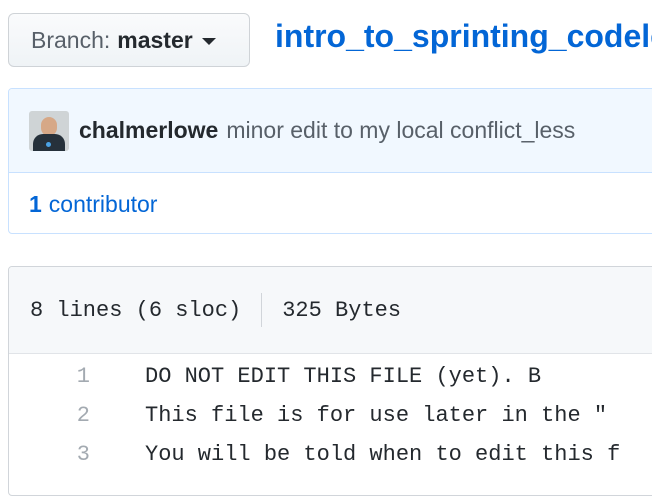 This screenshot has height=496, width=652. What do you see at coordinates (208, 41) in the screenshot?
I see `caret-down-icon` at bounding box center [208, 41].